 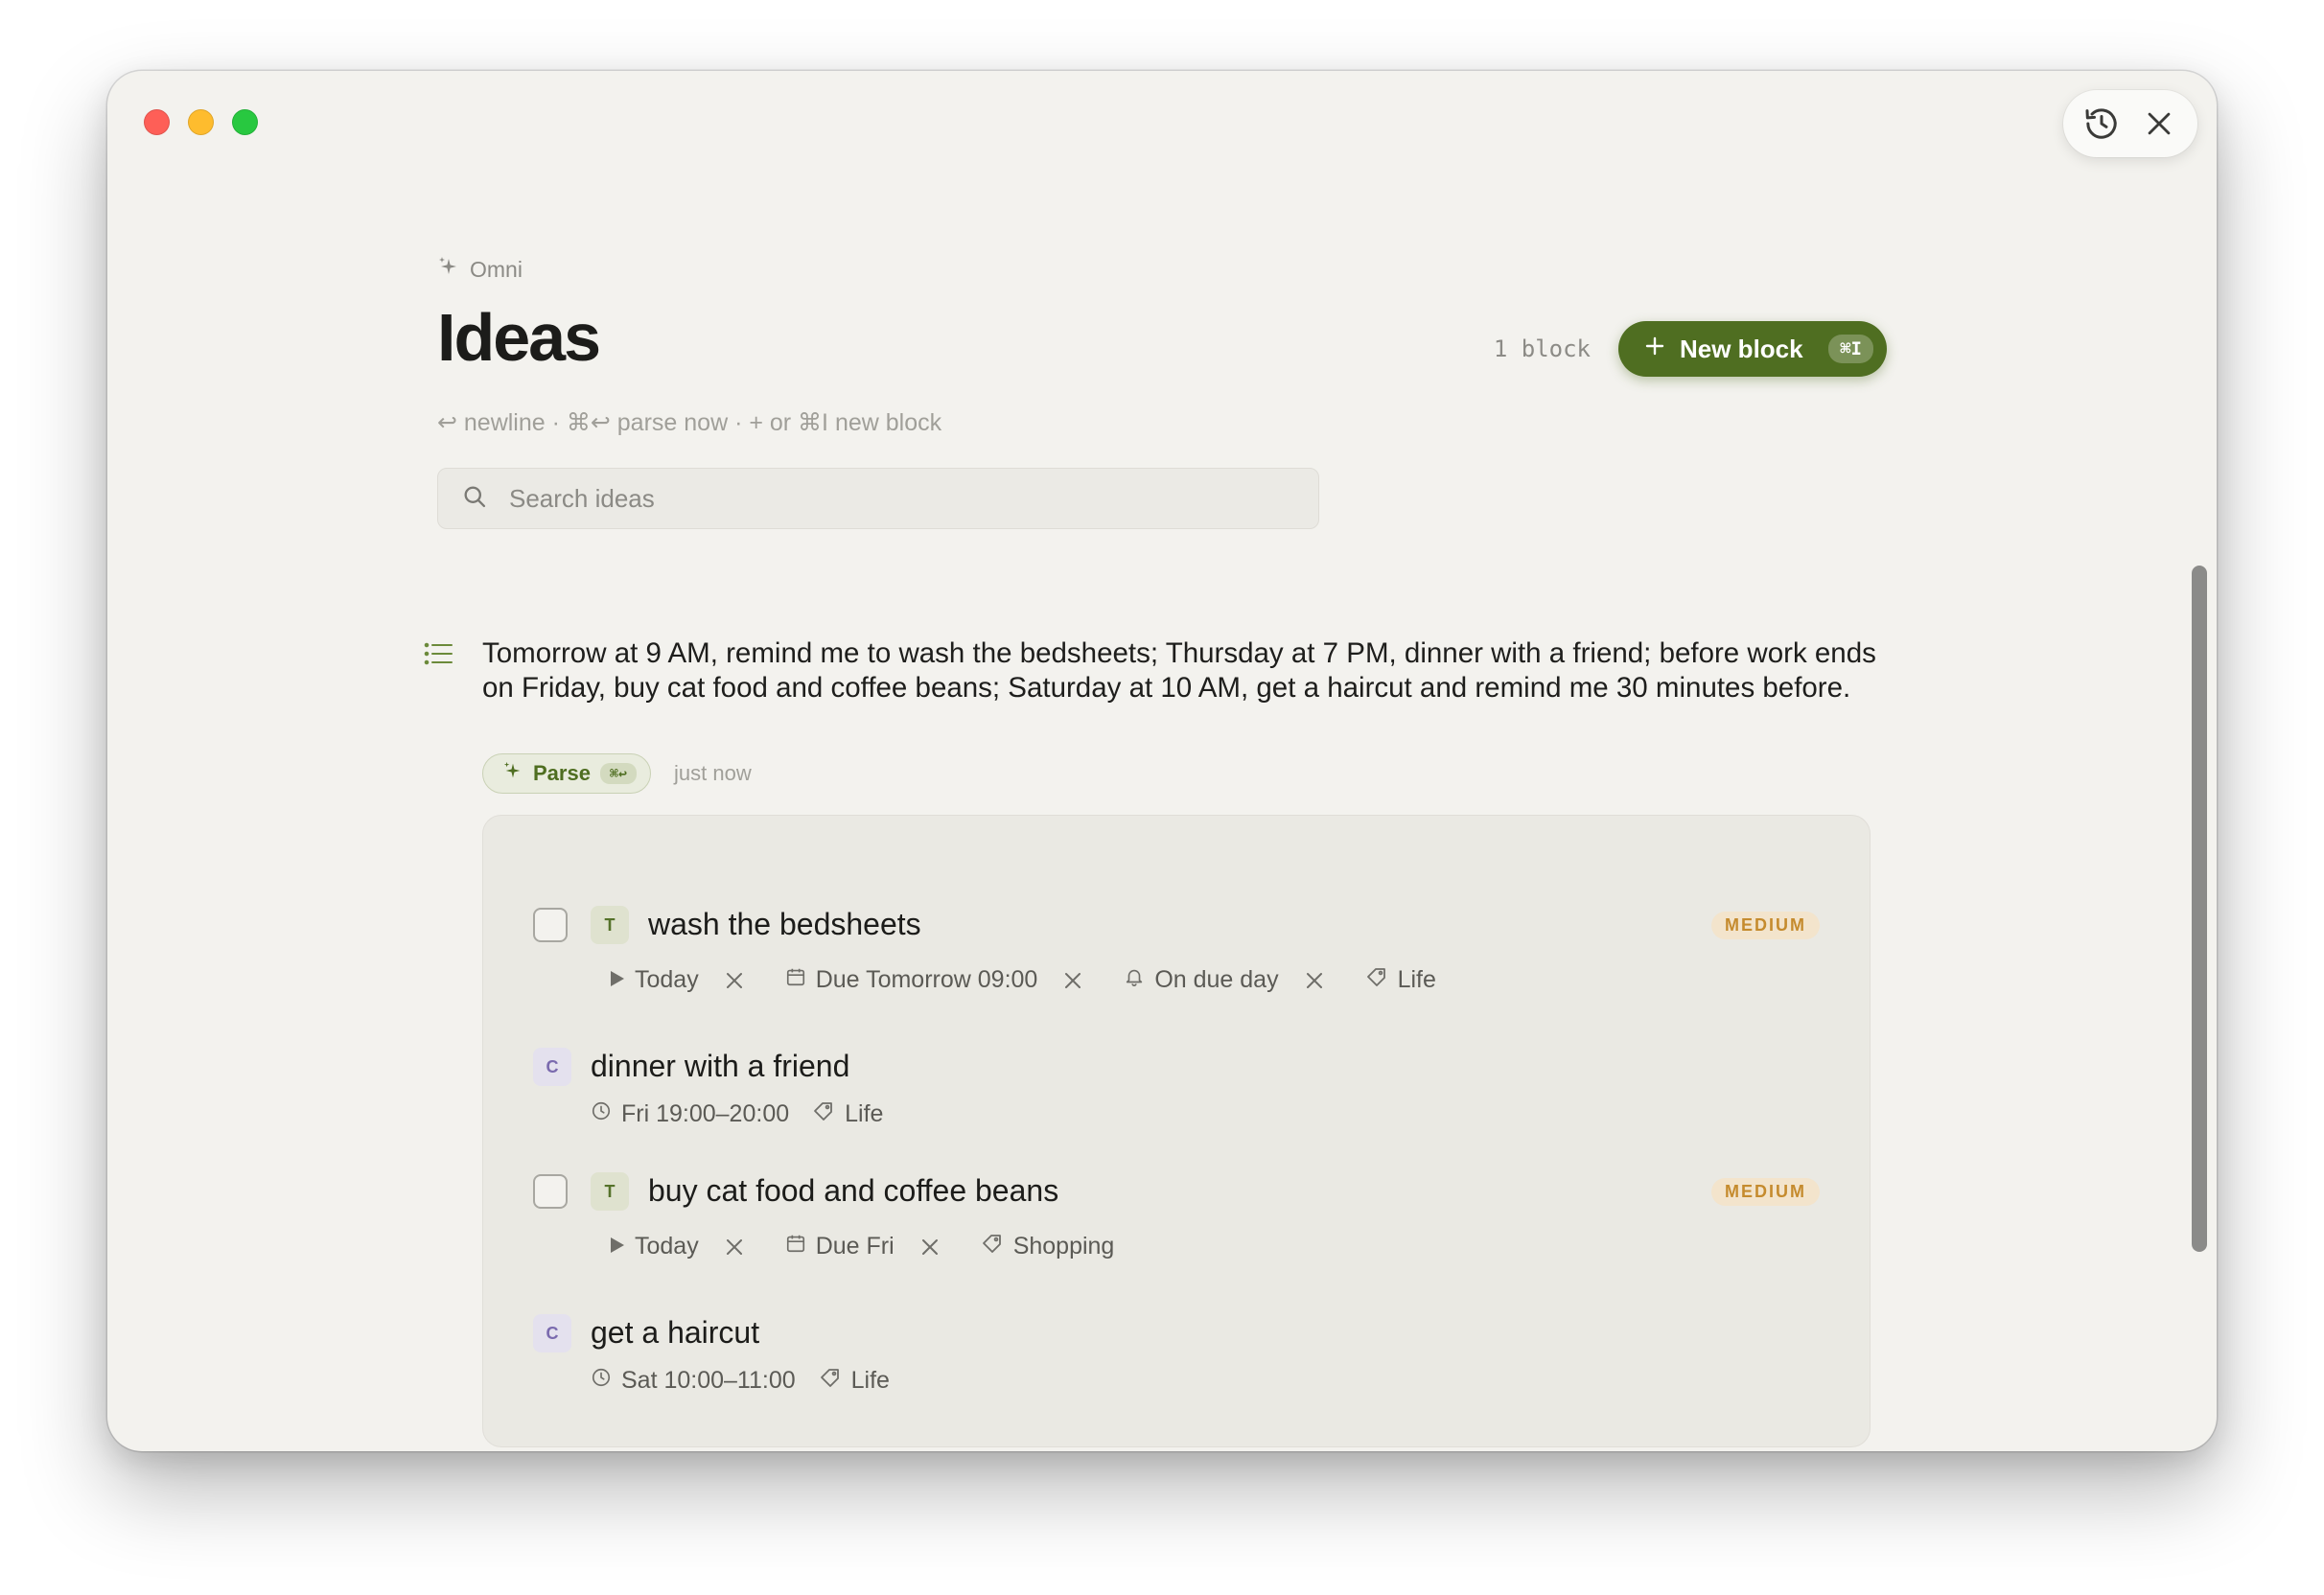 What do you see at coordinates (496, 269) in the screenshot?
I see `breadcrumb-label: Omni` at bounding box center [496, 269].